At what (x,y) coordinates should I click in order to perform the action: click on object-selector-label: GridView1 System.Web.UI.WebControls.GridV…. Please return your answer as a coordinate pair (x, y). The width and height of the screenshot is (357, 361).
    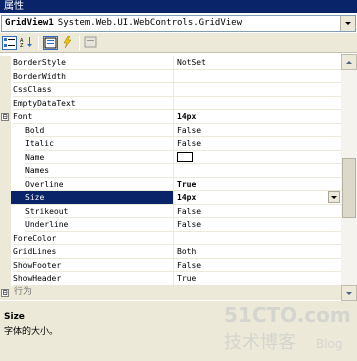
    Looking at the image, I should click on (123, 23).